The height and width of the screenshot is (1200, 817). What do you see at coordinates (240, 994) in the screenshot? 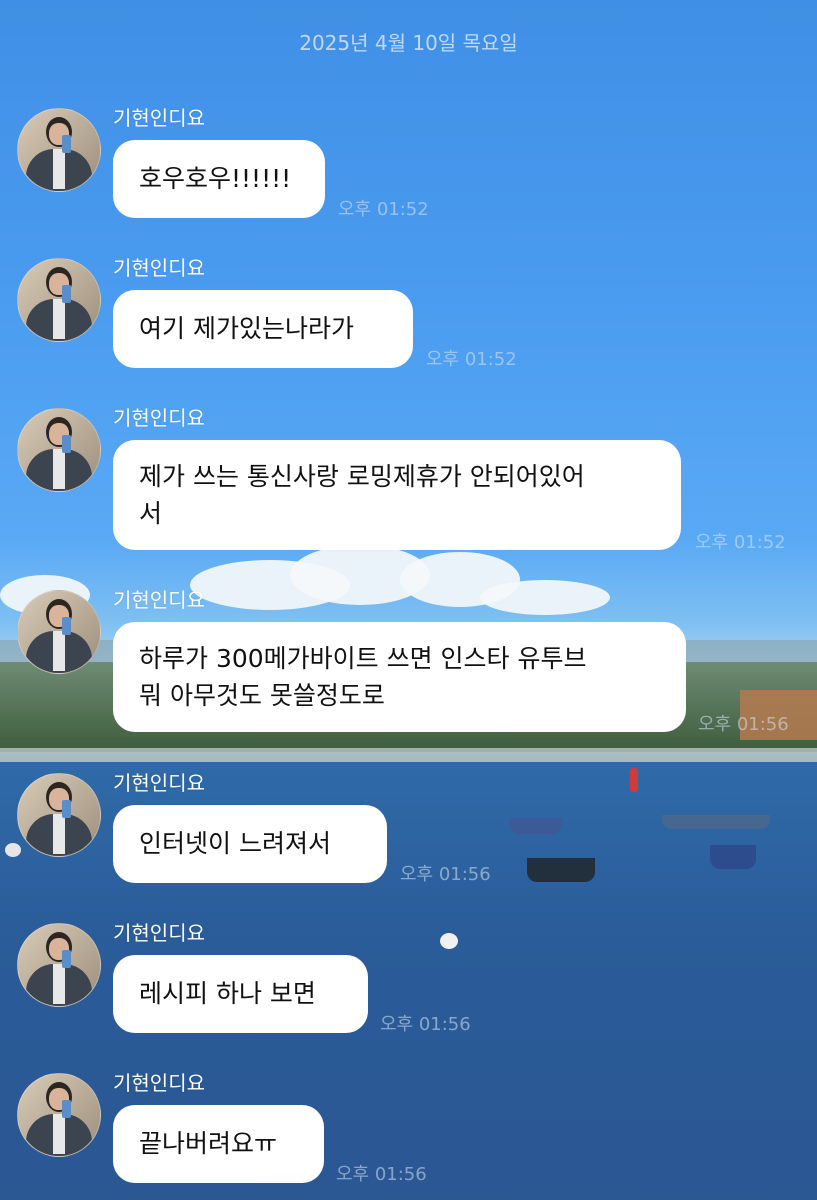
I see `message-bubble: 레시피 하나 보면` at bounding box center [240, 994].